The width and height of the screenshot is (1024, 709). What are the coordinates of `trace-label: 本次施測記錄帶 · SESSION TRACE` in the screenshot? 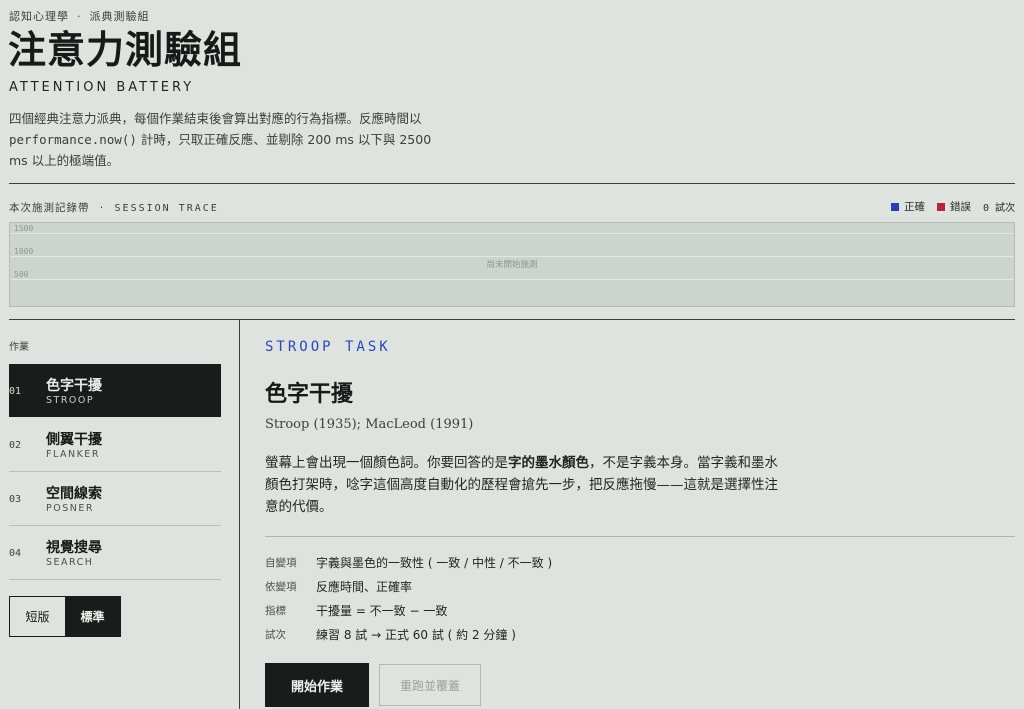 It's located at (114, 208).